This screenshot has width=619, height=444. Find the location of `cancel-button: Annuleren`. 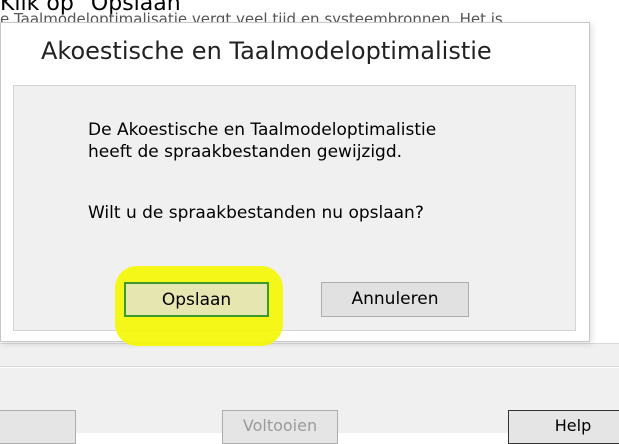

cancel-button: Annuleren is located at coordinates (395, 299).